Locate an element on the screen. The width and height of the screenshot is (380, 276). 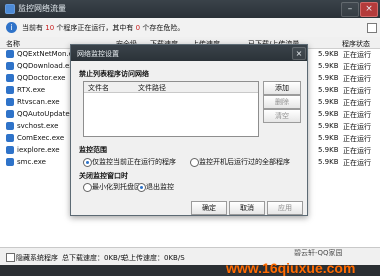
info-text: 当前有 10 个程序正在运行，其中有 0 个存在危险。 is located at coordinates (103, 28).